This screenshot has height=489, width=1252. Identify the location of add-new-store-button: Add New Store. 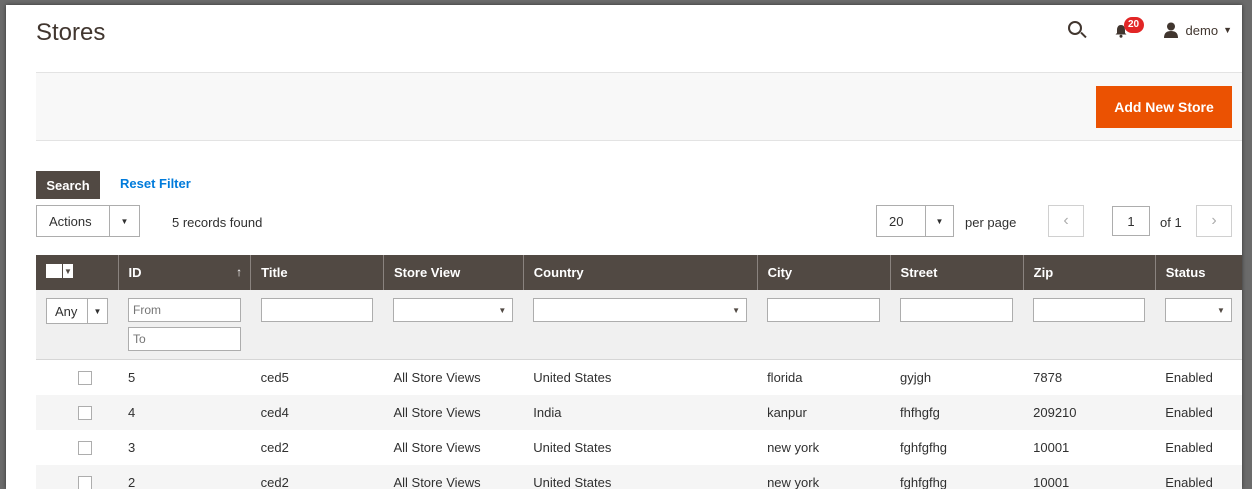
(1164, 107).